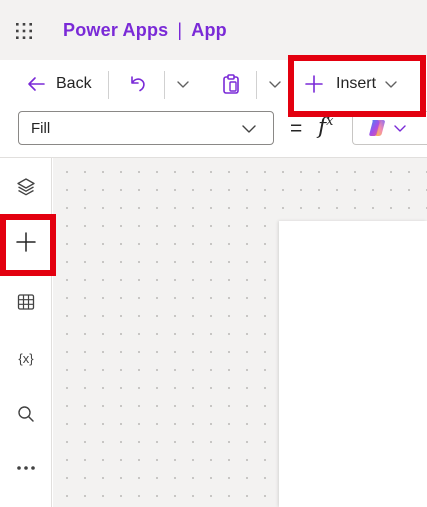  I want to click on search-button, so click(26, 414).